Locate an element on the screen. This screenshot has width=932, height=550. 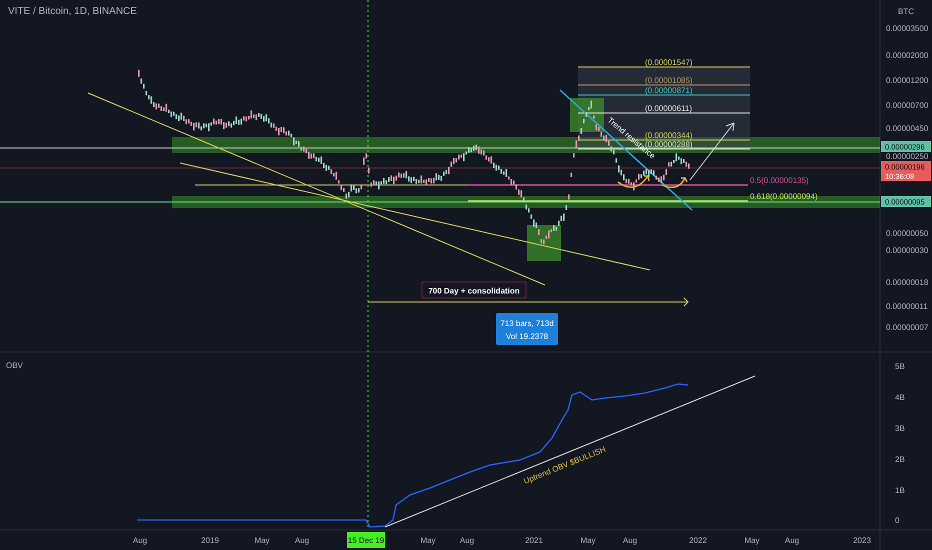
retracement-label: 0.5(0.00000135) is located at coordinates (779, 180).